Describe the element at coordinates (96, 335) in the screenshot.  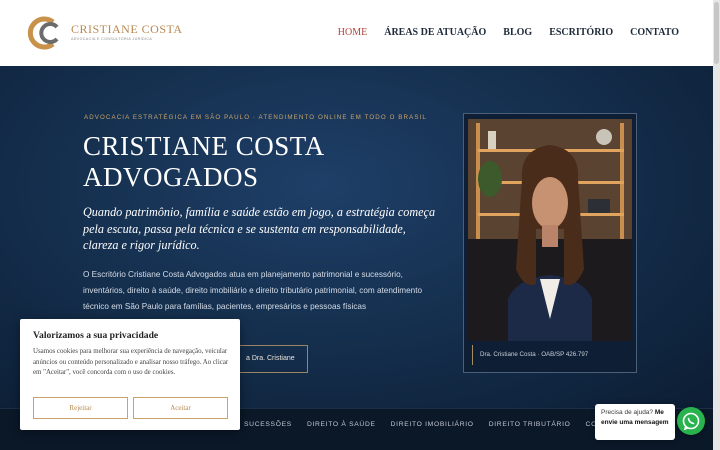
I see `cookie-title: Valorizamos a sua privacidade` at that location.